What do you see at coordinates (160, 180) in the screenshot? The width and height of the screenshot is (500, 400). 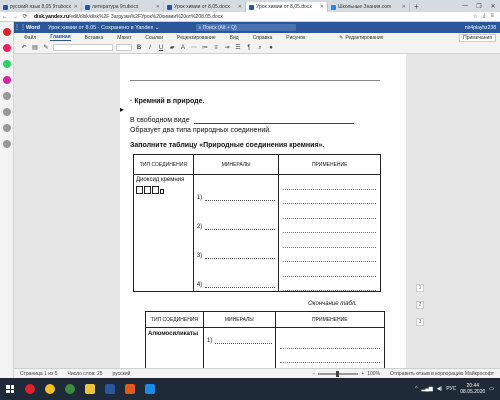 I see `compound-type: Диоксид кремния` at bounding box center [160, 180].